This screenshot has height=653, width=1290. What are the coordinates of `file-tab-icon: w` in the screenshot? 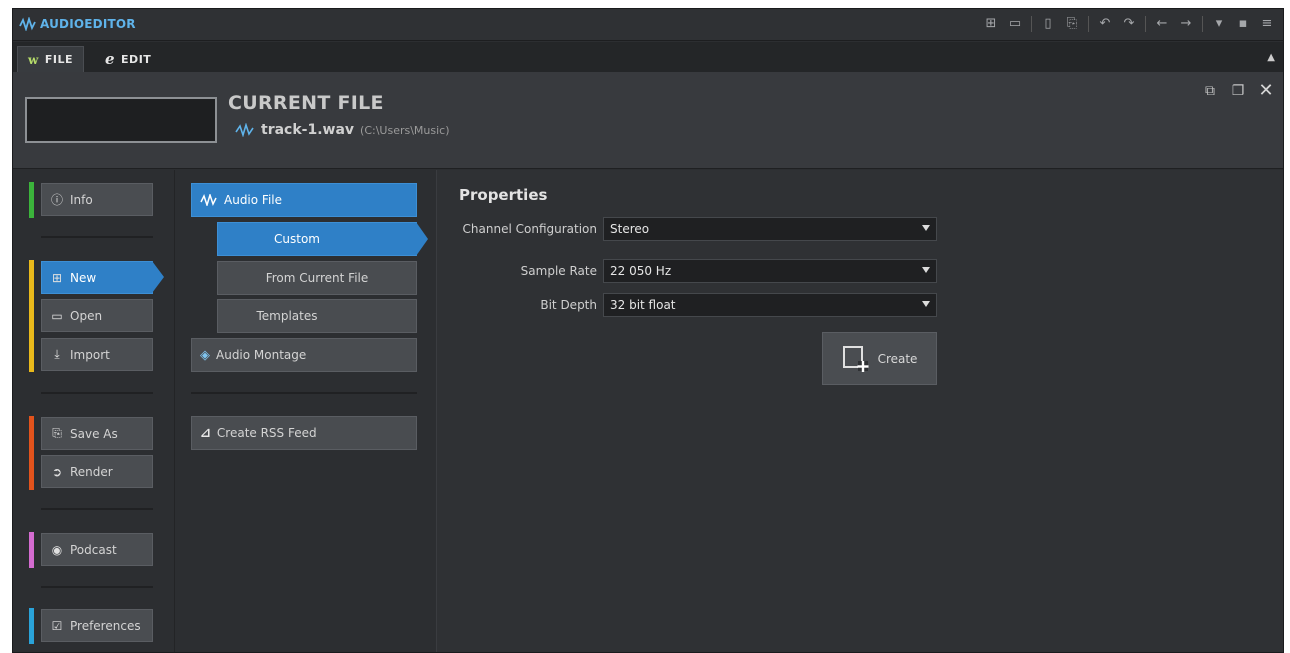 It's located at (33, 59).